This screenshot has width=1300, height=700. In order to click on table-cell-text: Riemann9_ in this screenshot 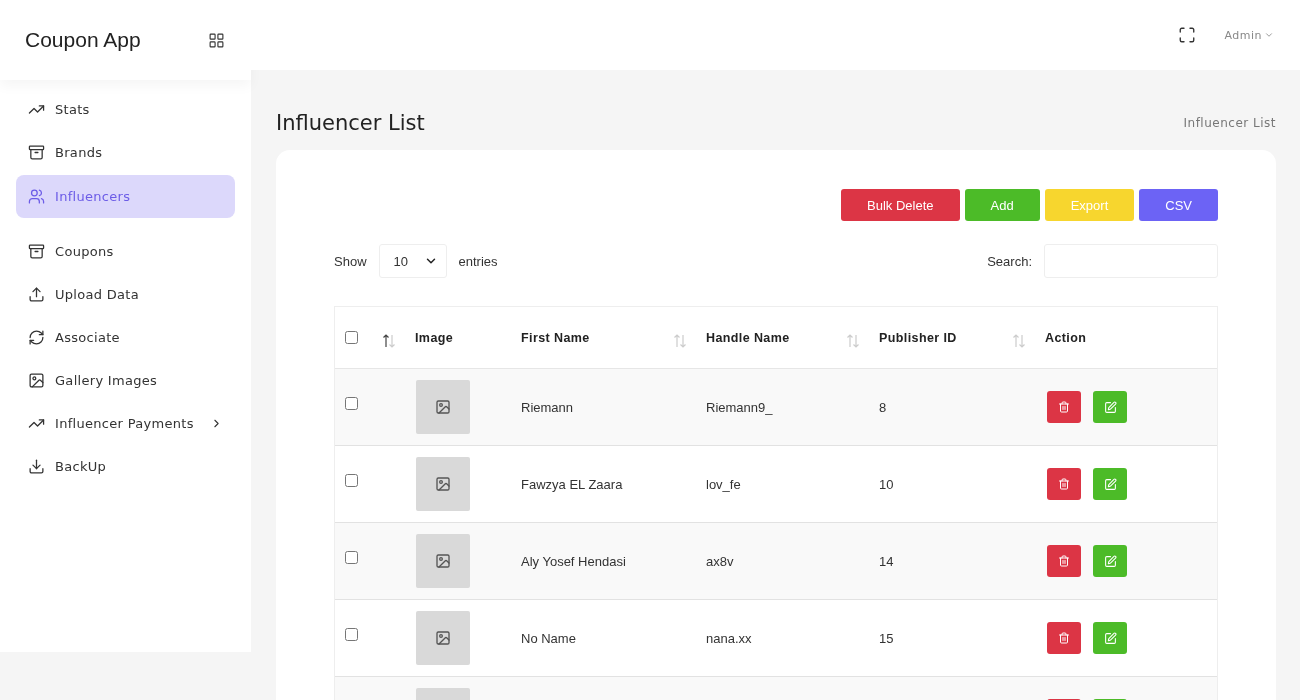, I will do `click(739, 407)`.